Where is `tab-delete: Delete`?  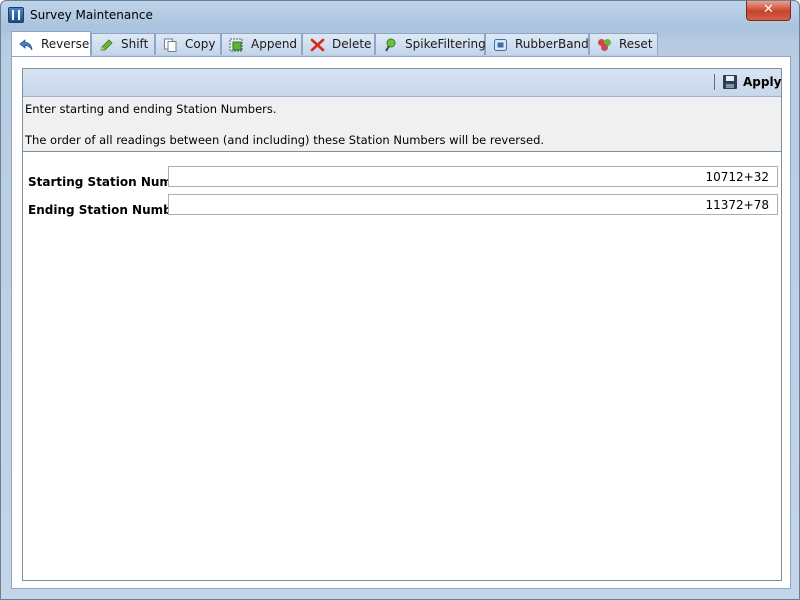
tab-delete: Delete is located at coordinates (338, 44).